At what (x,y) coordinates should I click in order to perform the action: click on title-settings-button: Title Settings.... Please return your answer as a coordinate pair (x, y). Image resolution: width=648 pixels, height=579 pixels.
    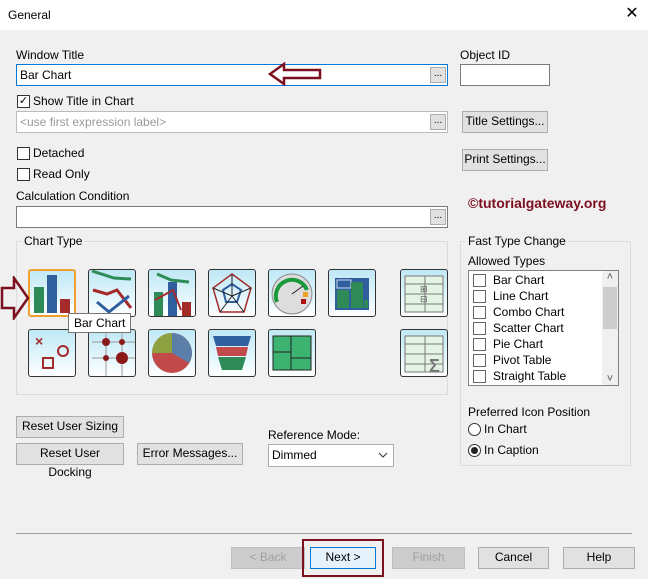
    Looking at the image, I should click on (505, 122).